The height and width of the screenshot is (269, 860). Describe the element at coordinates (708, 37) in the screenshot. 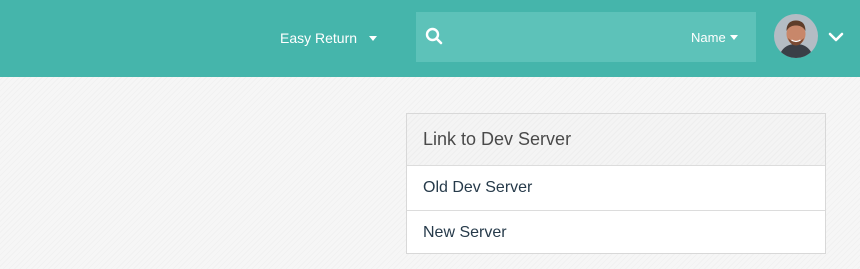

I see `search-filter-label: Name` at that location.